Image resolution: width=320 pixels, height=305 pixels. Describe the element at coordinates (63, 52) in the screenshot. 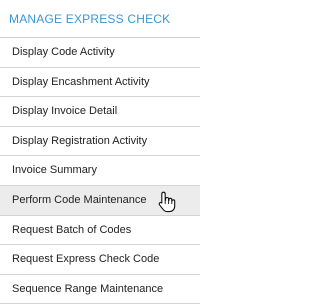

I see `menu-item-label: Display Code Activity` at that location.